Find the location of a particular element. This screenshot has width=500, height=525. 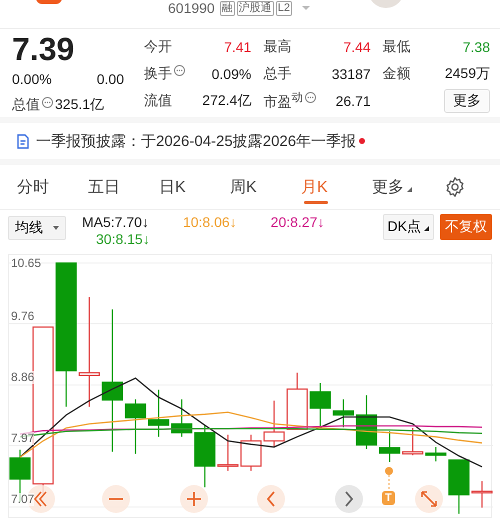

stock-tag: 融 is located at coordinates (227, 8).